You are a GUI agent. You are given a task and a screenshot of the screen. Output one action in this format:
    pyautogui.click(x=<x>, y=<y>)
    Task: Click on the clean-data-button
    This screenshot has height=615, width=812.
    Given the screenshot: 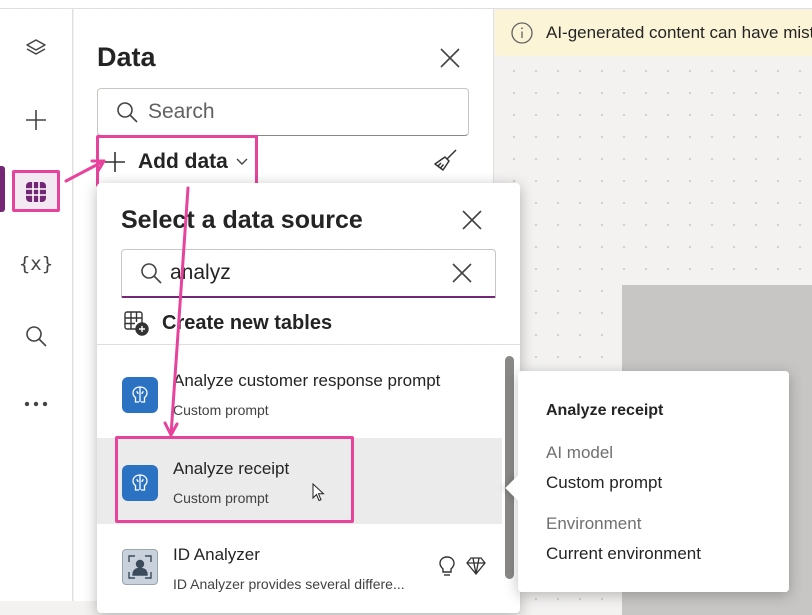 What is the action you would take?
    pyautogui.click(x=445, y=161)
    